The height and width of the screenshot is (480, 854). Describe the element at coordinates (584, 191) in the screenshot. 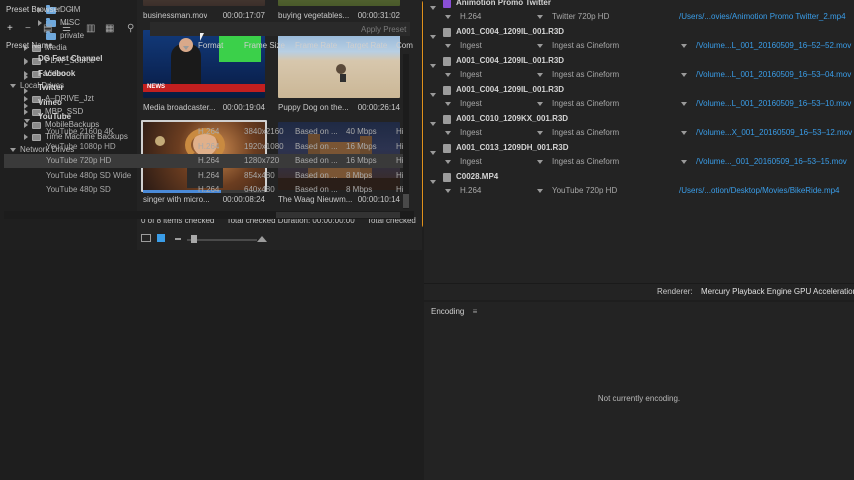

I see `output-preset: YouTube 720p HD` at that location.